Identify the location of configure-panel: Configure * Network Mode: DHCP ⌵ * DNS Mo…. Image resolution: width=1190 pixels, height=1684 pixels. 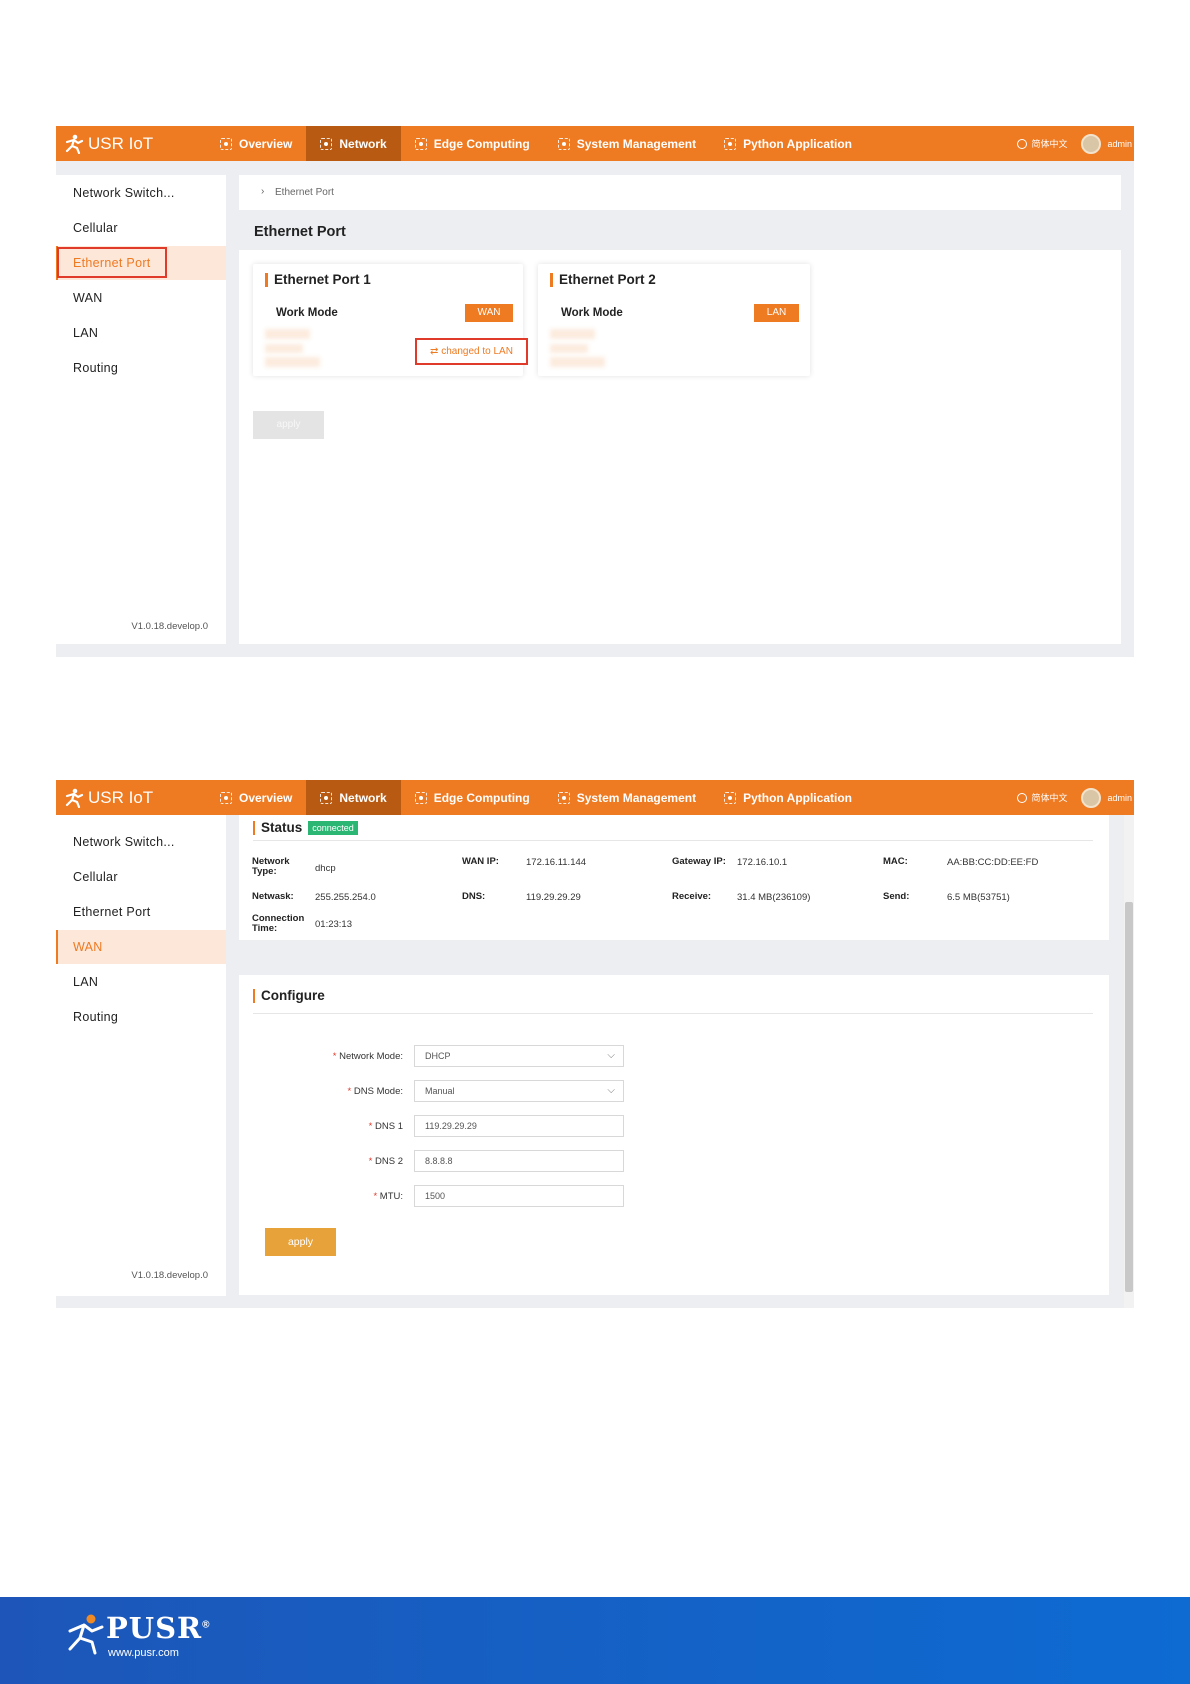
(674, 1135).